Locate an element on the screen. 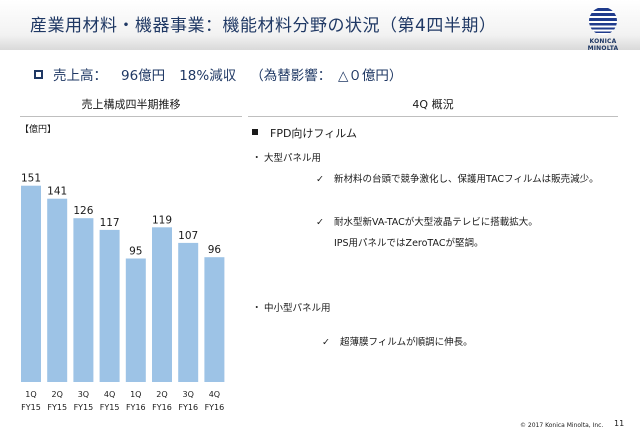 The image size is (640, 443). overview-section-title: 4Q 概況 is located at coordinates (433, 106).